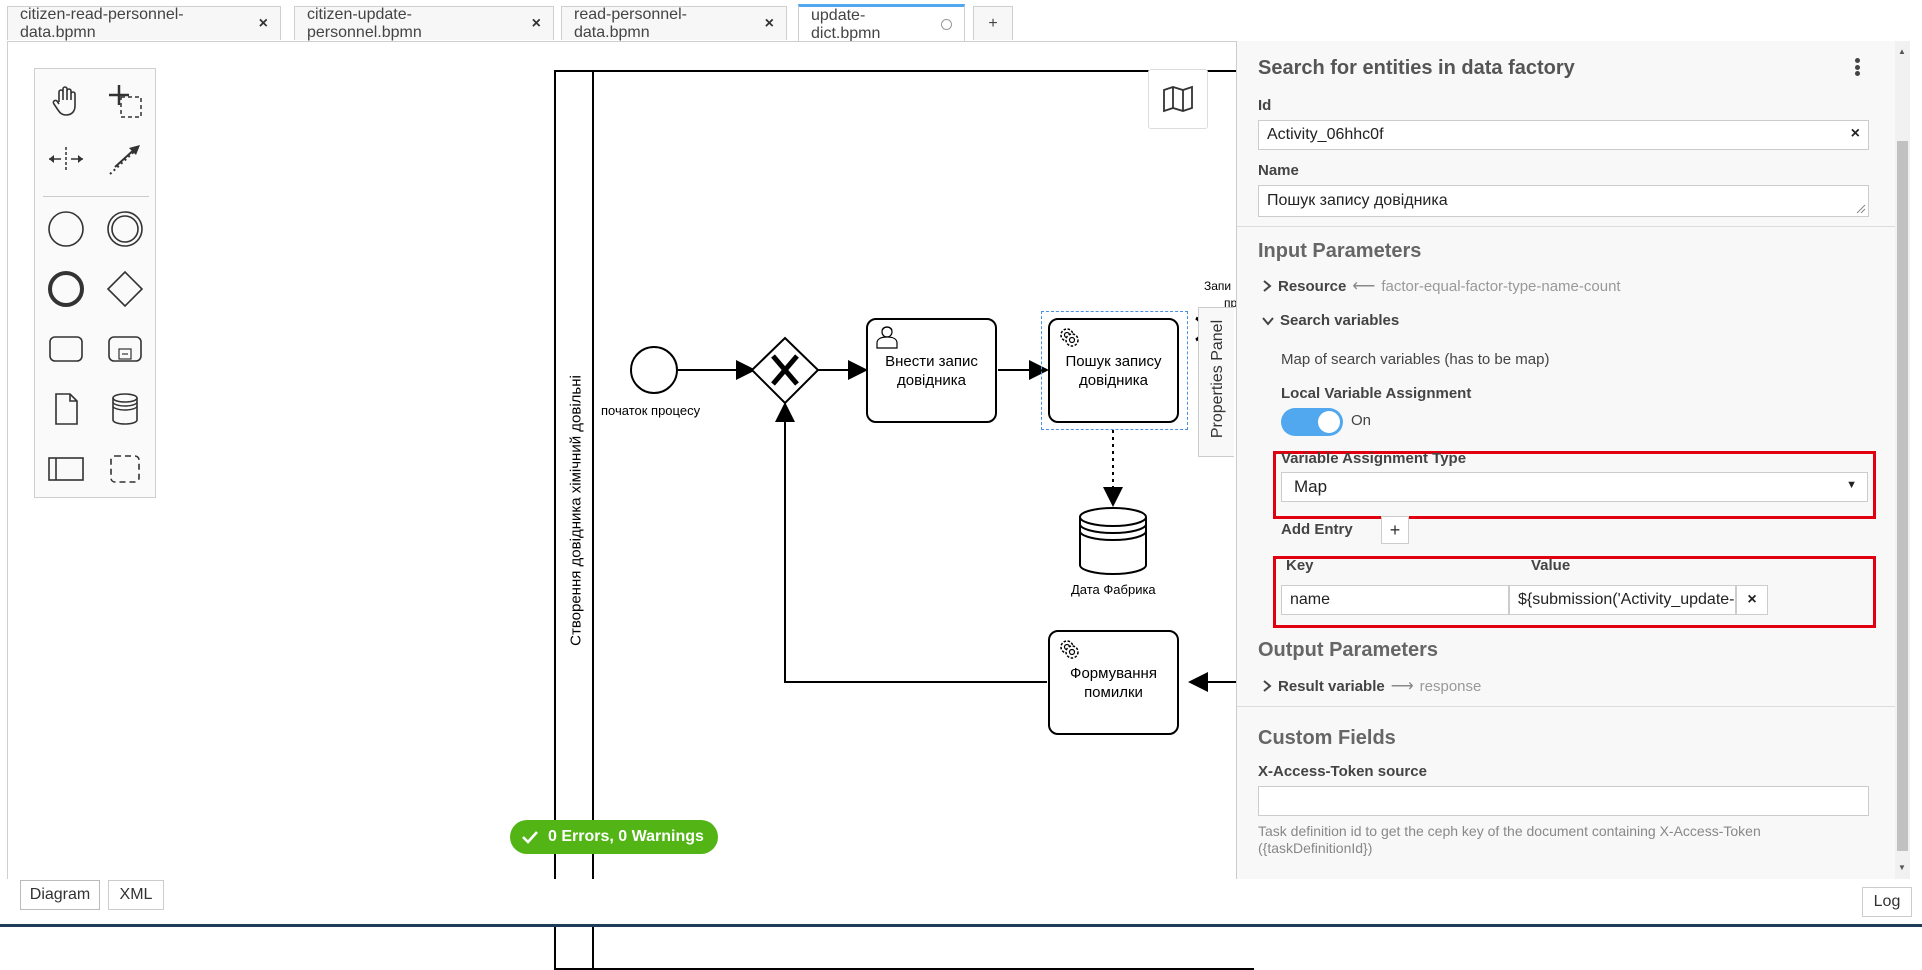  What do you see at coordinates (887, 339) in the screenshot?
I see `user-task-icon` at bounding box center [887, 339].